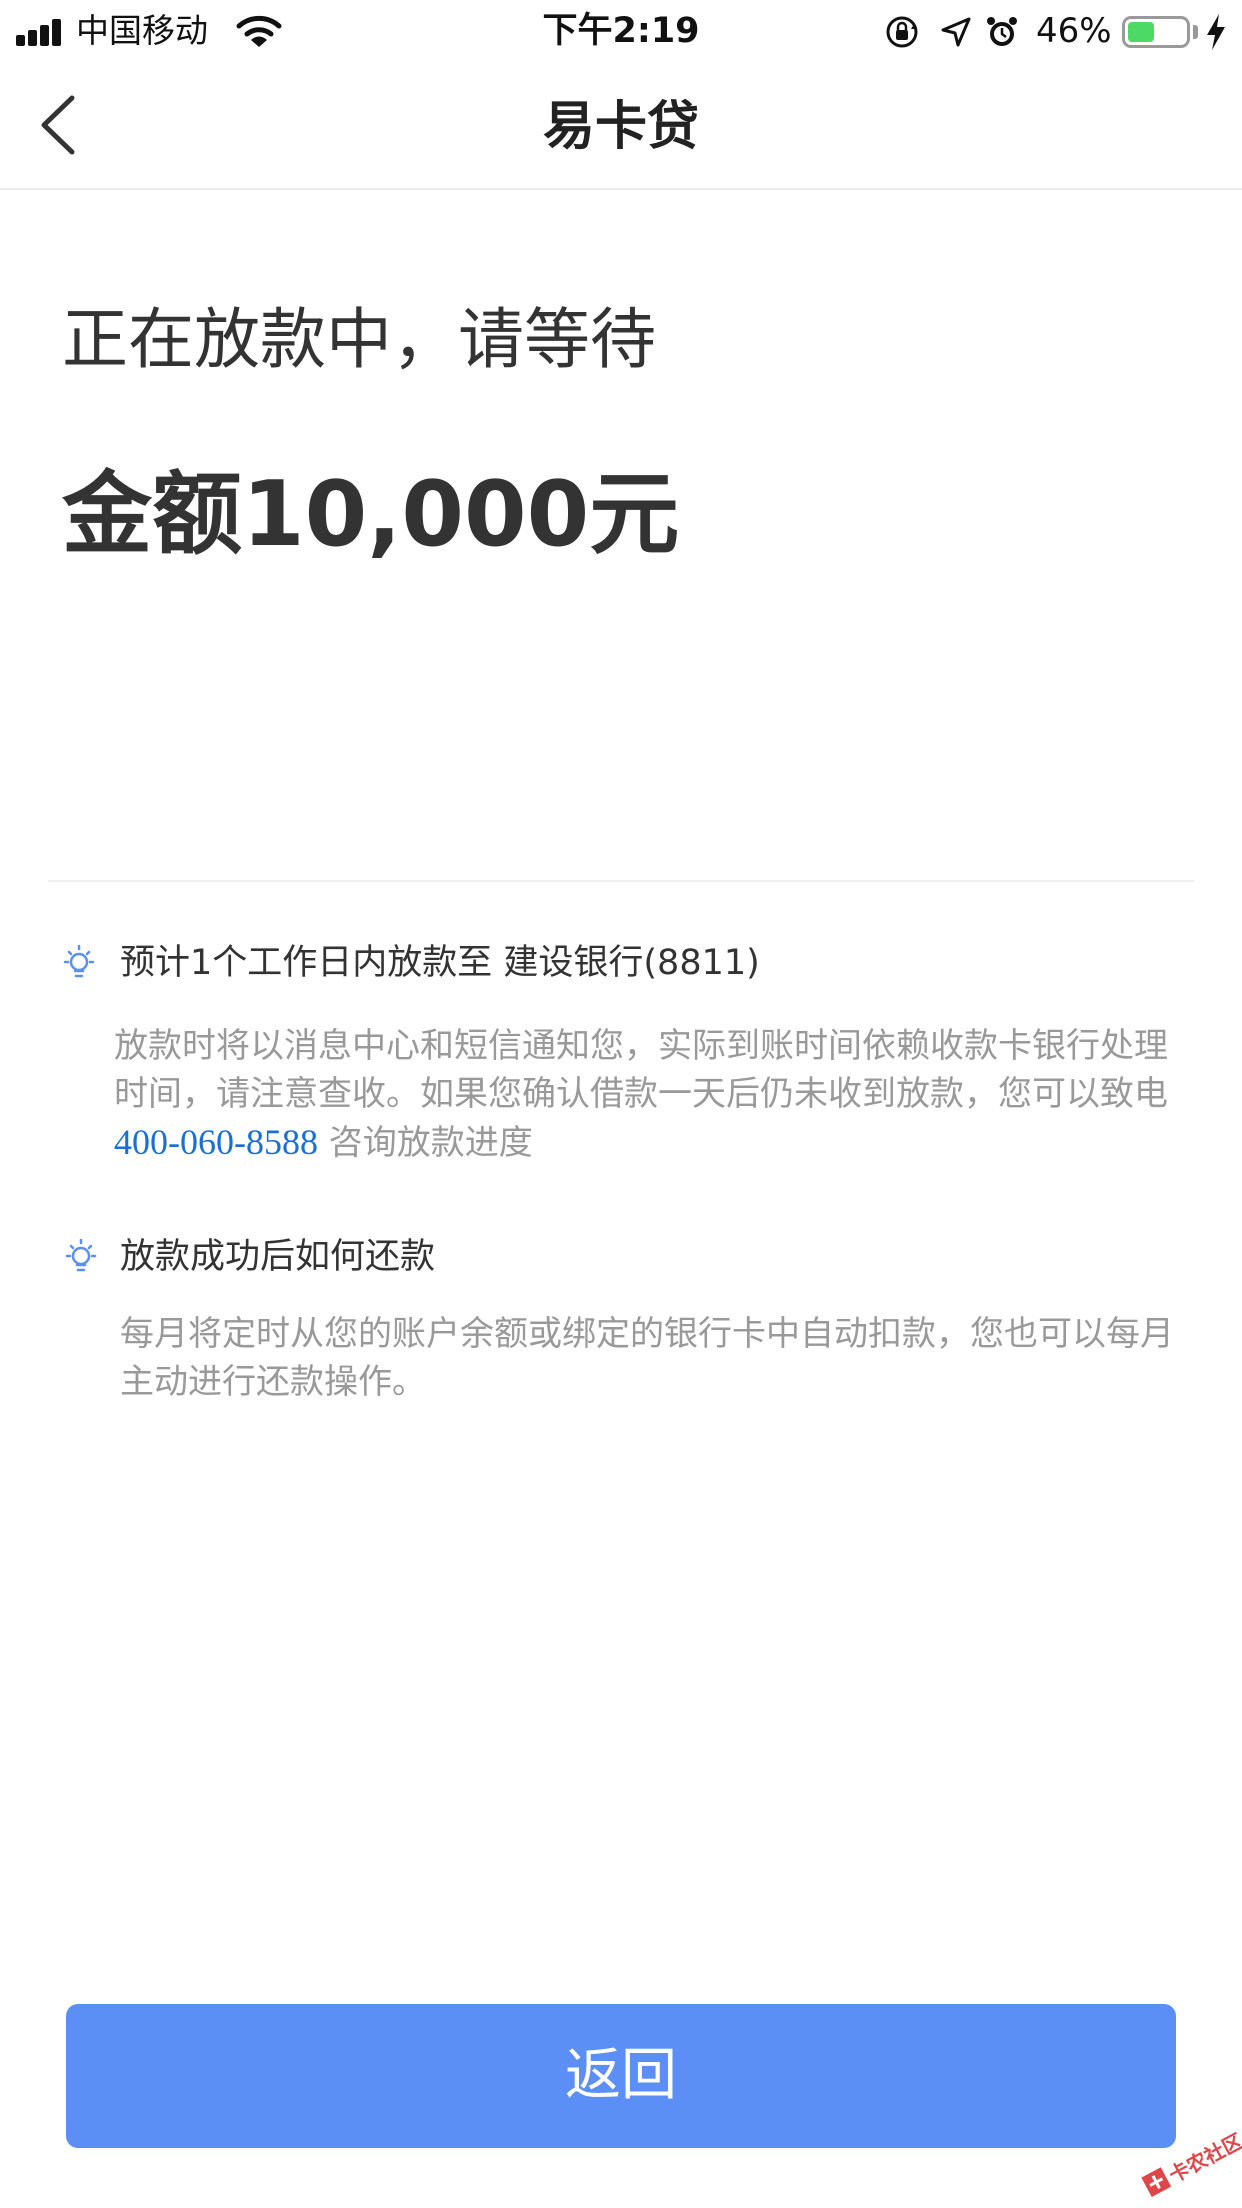  I want to click on page-title: 易卡贷, so click(620, 127).